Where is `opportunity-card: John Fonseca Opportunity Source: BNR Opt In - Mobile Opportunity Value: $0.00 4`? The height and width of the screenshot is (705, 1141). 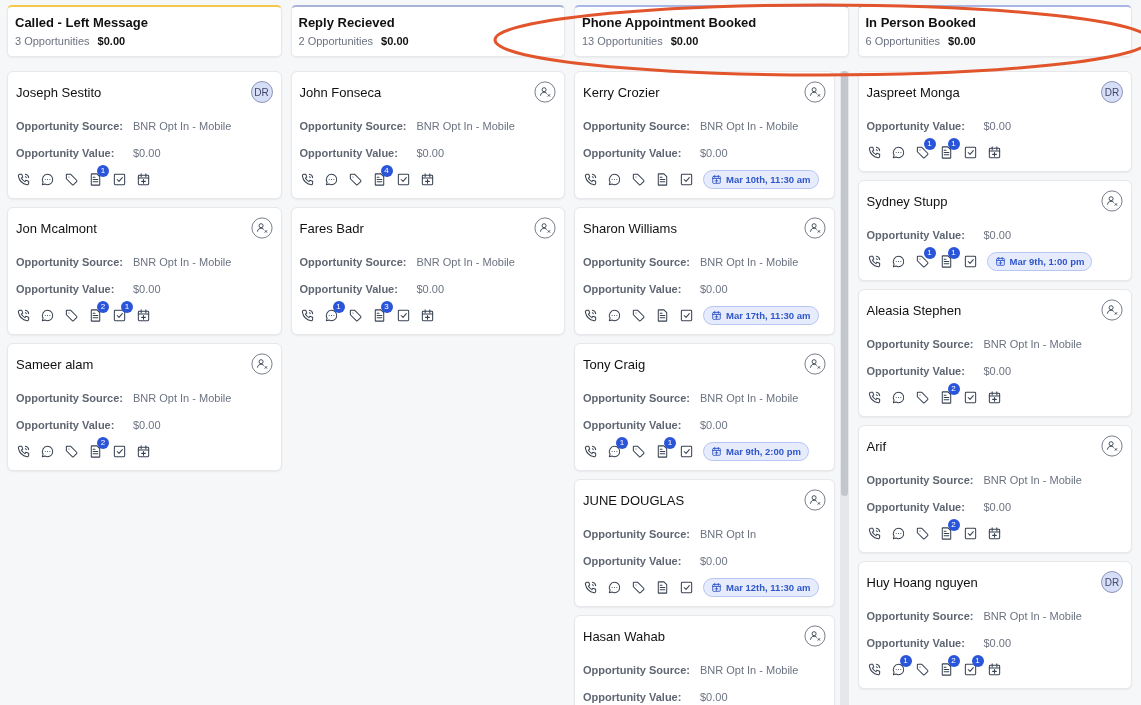 opportunity-card: John Fonseca Opportunity Source: BNR Opt In - Mobile Opportunity Value: $0.00 4 is located at coordinates (427, 135).